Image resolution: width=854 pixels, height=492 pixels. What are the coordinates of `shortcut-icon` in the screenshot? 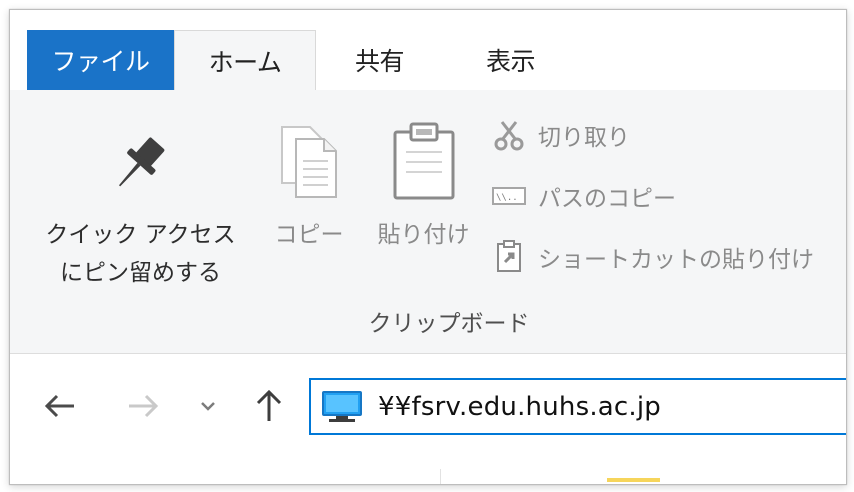 It's located at (509, 257).